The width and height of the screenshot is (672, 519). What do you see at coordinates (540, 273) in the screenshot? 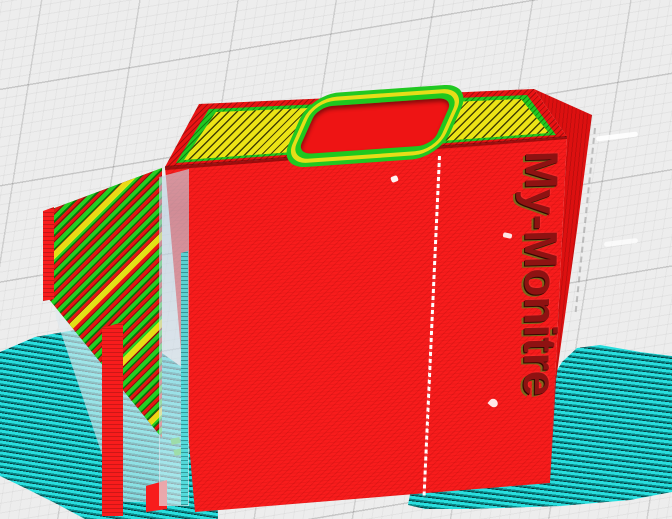
I see `embossed-model-text: My-Monitre` at bounding box center [540, 273].